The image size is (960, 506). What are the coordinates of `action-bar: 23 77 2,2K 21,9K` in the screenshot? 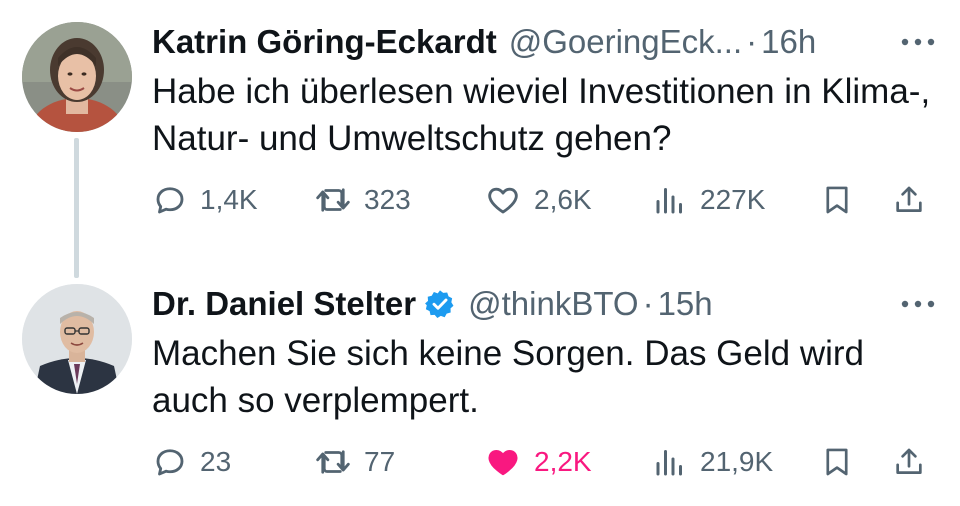 It's located at (547, 462).